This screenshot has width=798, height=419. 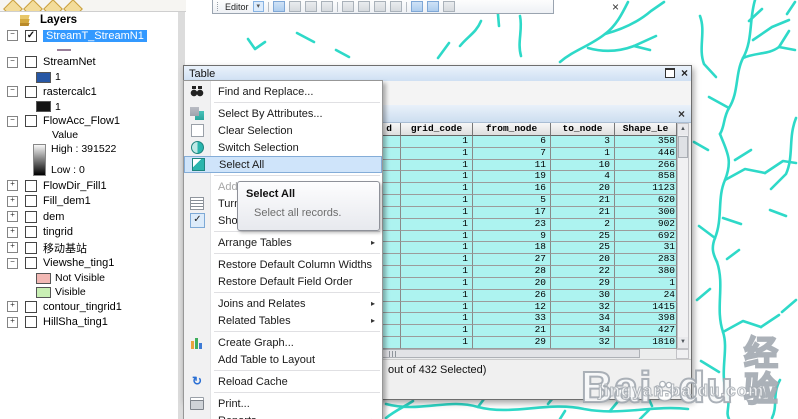 What do you see at coordinates (283, 281) in the screenshot?
I see `menu-item-restore-default-field-order: Restore Default Field Order` at bounding box center [283, 281].